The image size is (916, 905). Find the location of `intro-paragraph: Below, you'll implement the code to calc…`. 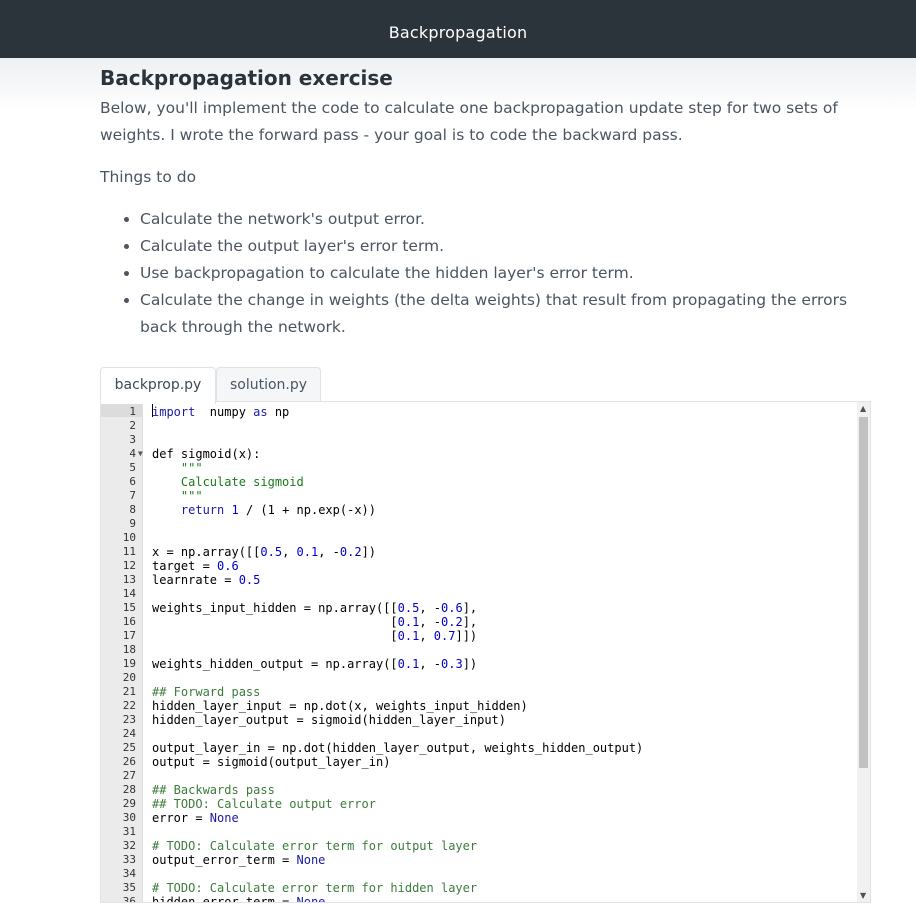

intro-paragraph: Below, you'll implement the code to calc… is located at coordinates (469, 121).